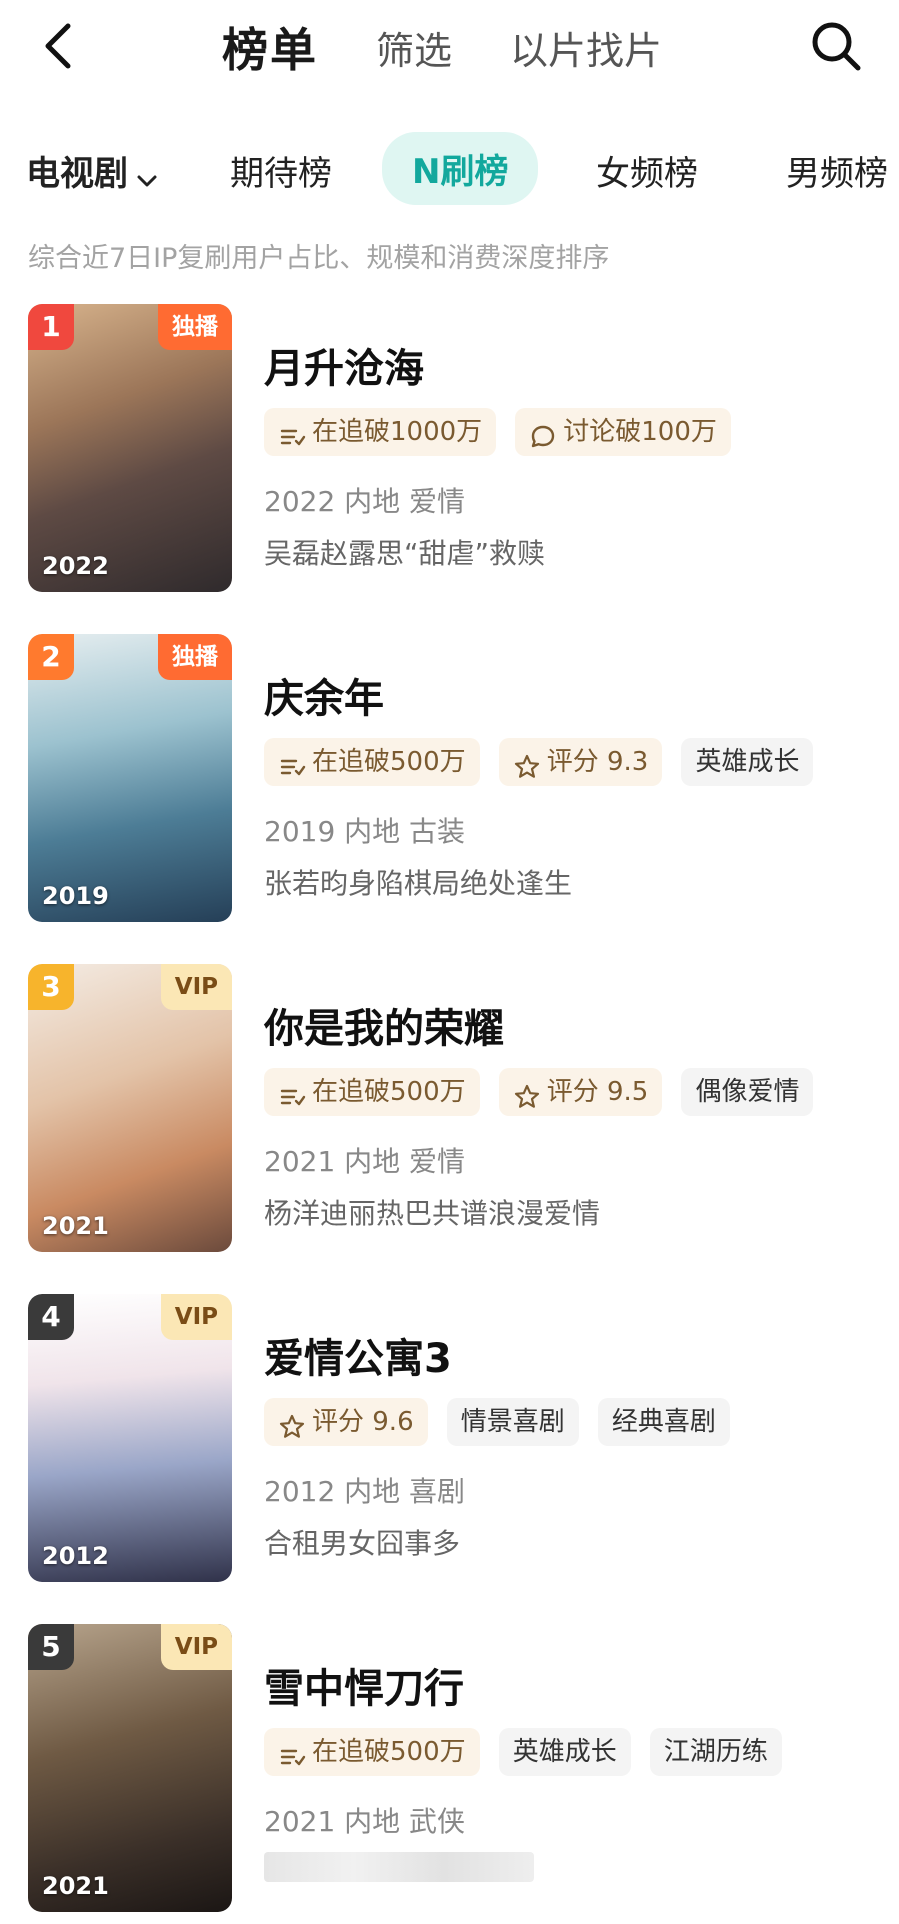 The height and width of the screenshot is (1924, 899). I want to click on tag-row: 在追破500万 英雄成长 江湖历练, so click(530, 1754).